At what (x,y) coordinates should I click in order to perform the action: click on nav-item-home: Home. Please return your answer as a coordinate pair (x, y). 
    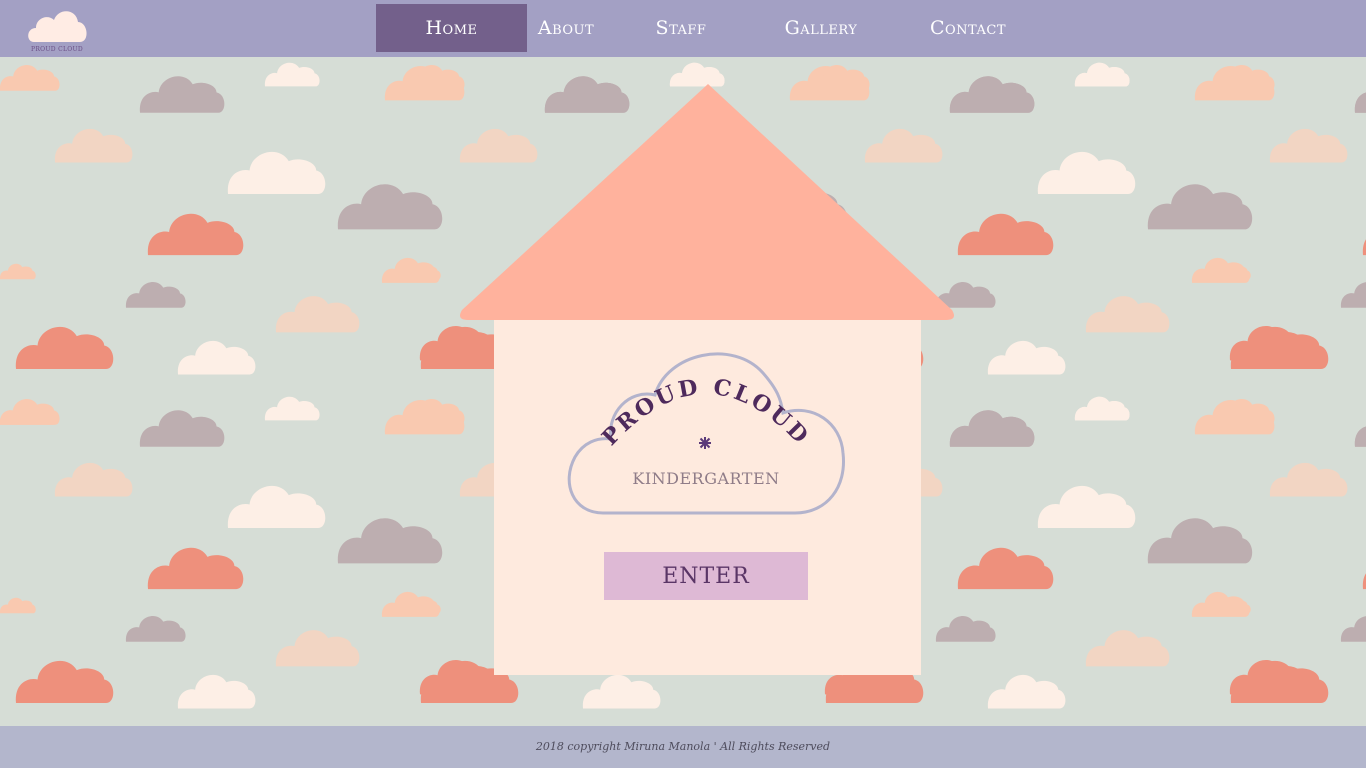
    Looking at the image, I should click on (451, 28).